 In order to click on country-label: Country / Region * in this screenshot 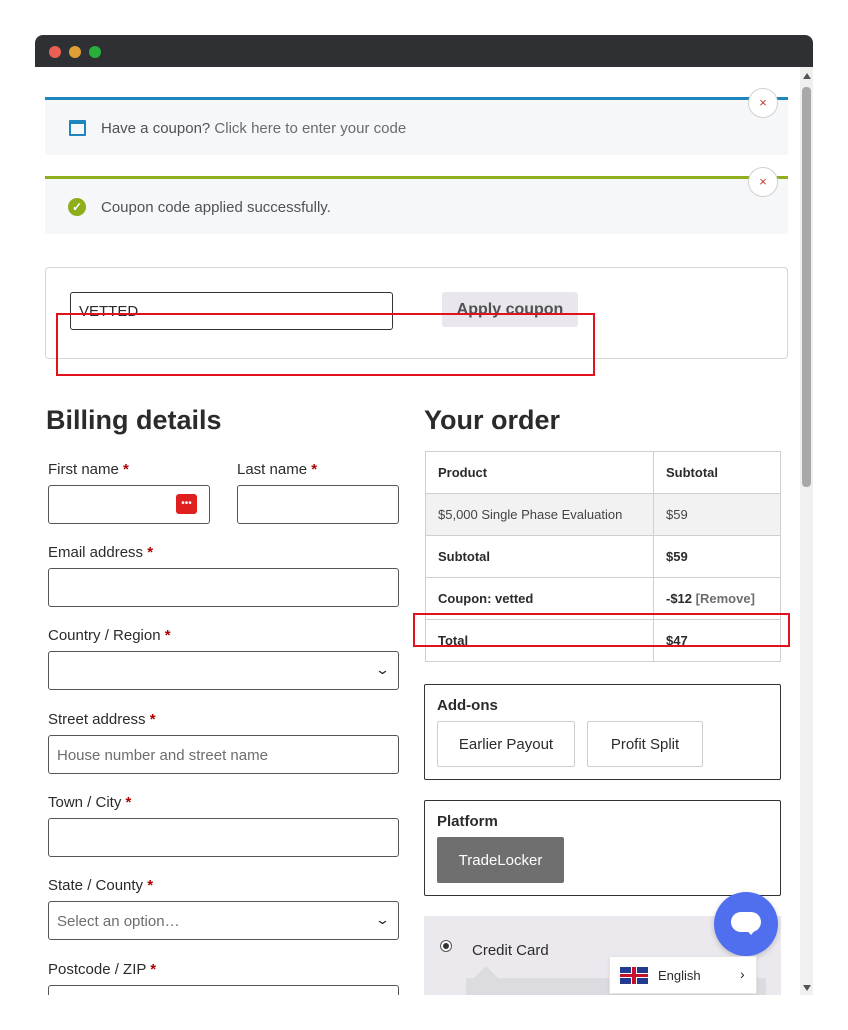, I will do `click(109, 635)`.